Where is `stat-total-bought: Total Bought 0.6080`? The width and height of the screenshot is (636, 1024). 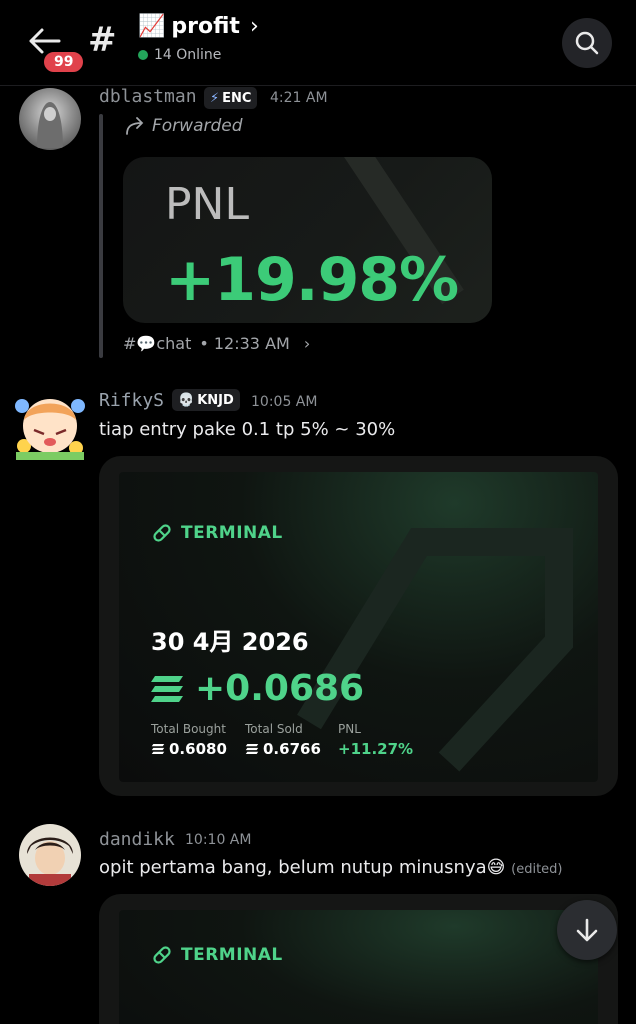
stat-total-bought: Total Bought 0.6080 is located at coordinates (189, 740).